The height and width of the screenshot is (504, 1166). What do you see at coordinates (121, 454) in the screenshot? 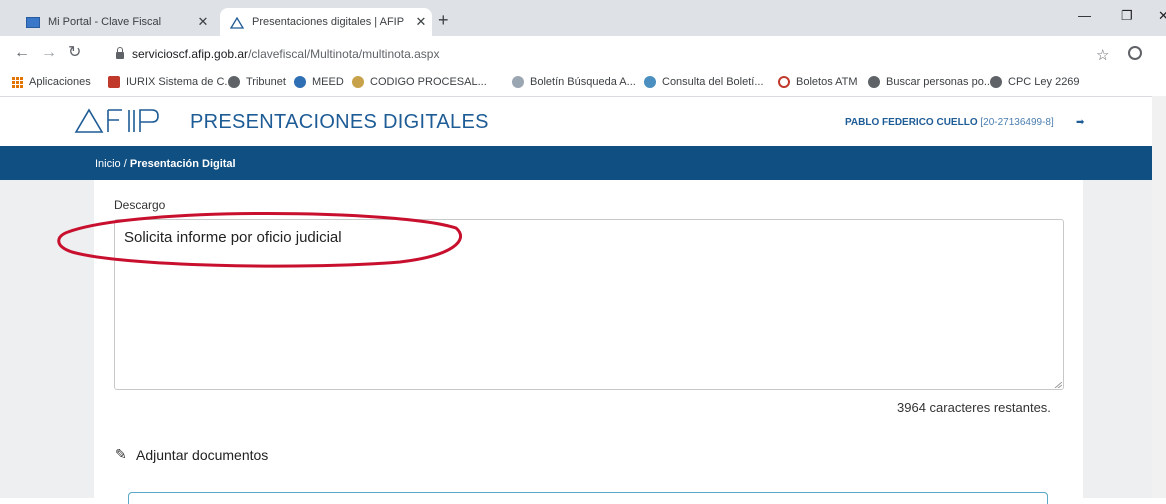
I see `paperclip-icon: ✎` at bounding box center [121, 454].